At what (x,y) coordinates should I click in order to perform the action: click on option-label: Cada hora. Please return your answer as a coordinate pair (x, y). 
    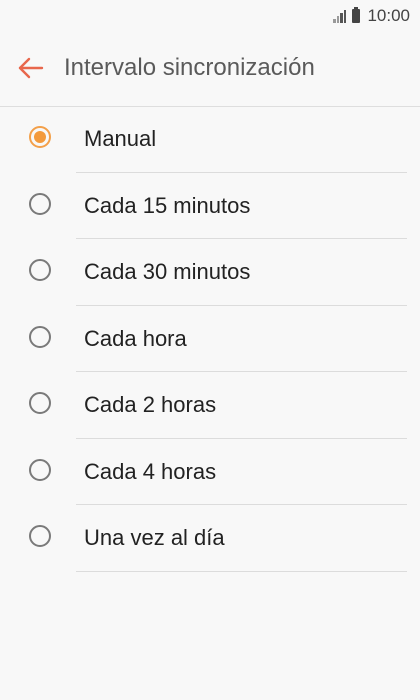
    Looking at the image, I should click on (135, 338).